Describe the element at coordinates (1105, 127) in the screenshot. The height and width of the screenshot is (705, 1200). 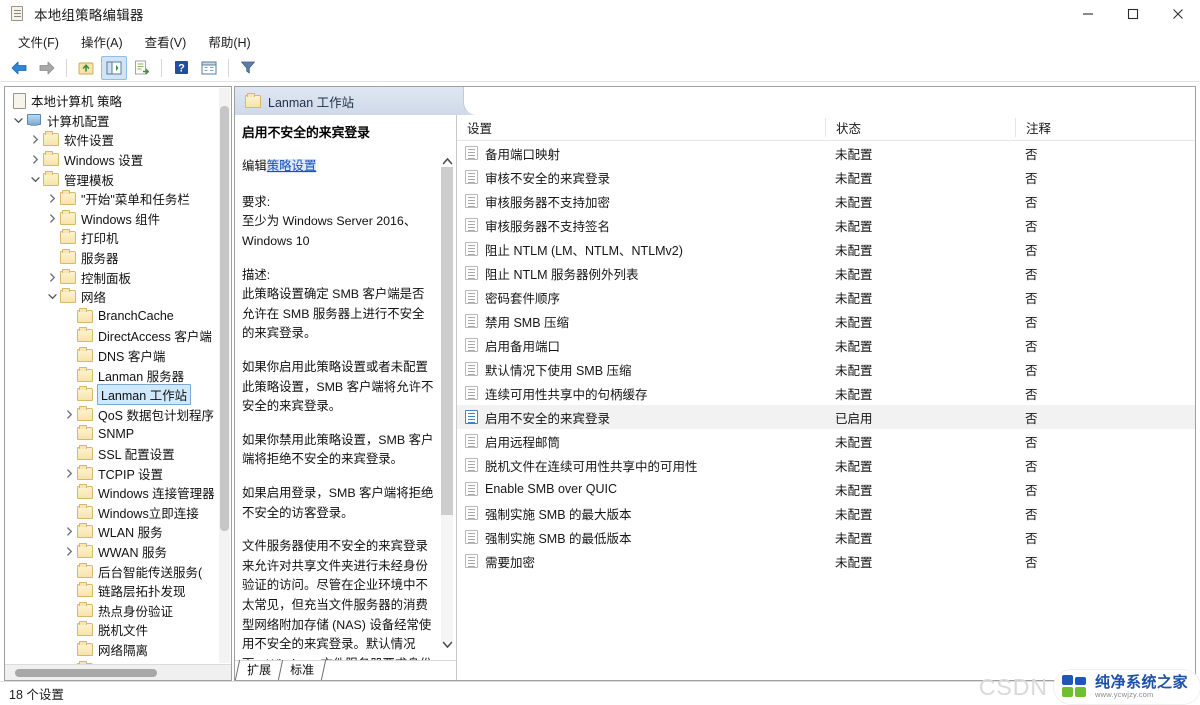
I see `column-header-comment: 注释` at that location.